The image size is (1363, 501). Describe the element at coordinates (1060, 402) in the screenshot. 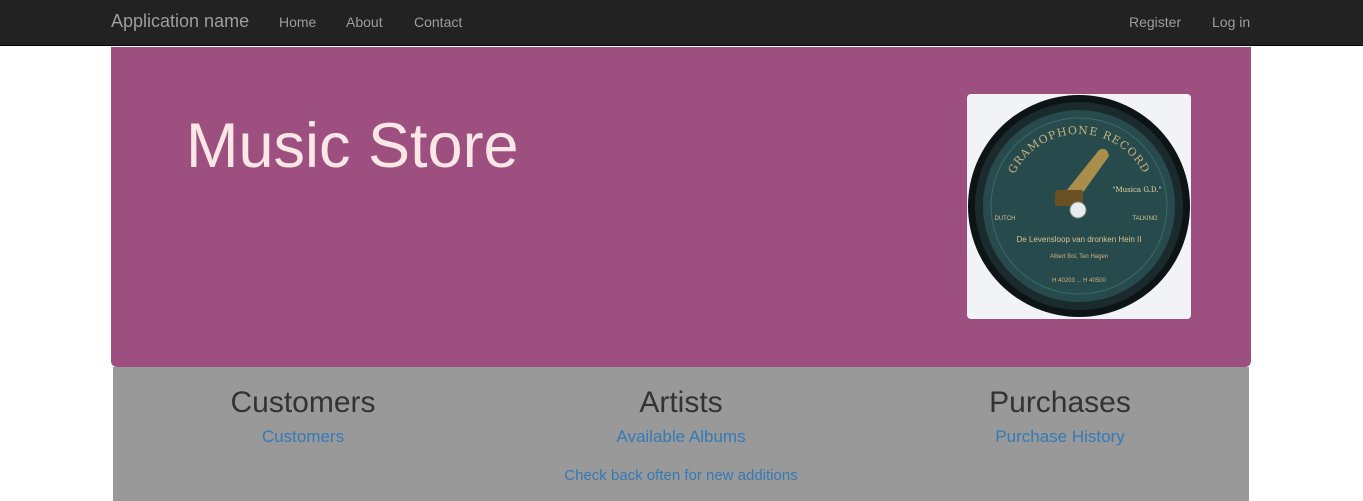

I see `purchases-heading: Purchases` at that location.